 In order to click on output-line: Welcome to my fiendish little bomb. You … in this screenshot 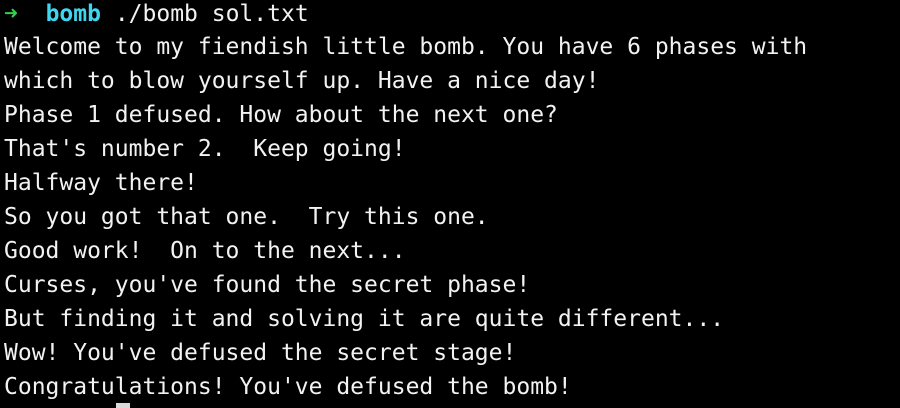, I will do `click(406, 47)`.